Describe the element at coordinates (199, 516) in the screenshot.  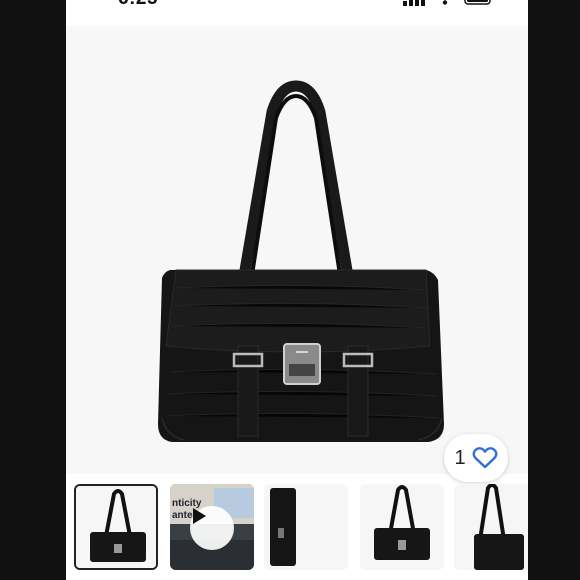
I see `play-icon` at that location.